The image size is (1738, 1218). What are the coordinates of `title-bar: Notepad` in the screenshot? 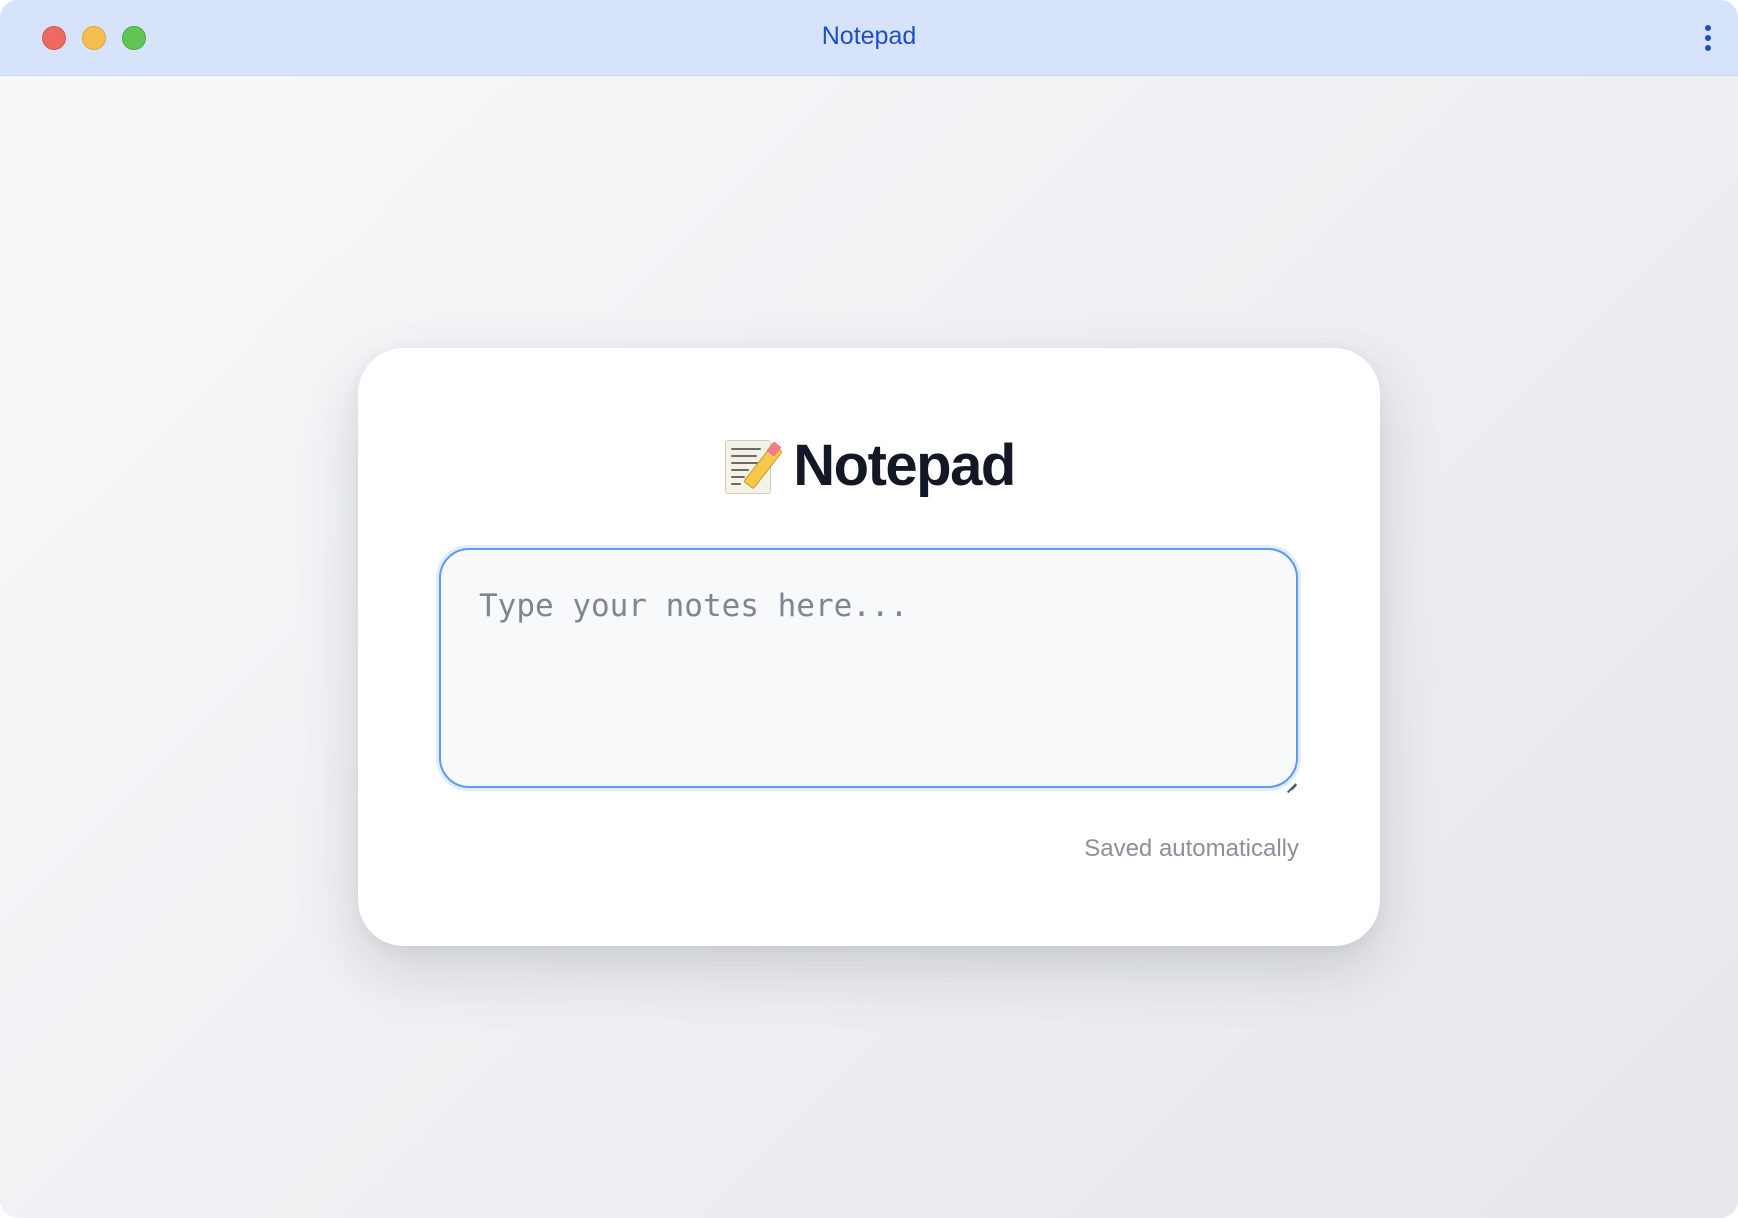 It's located at (869, 38).